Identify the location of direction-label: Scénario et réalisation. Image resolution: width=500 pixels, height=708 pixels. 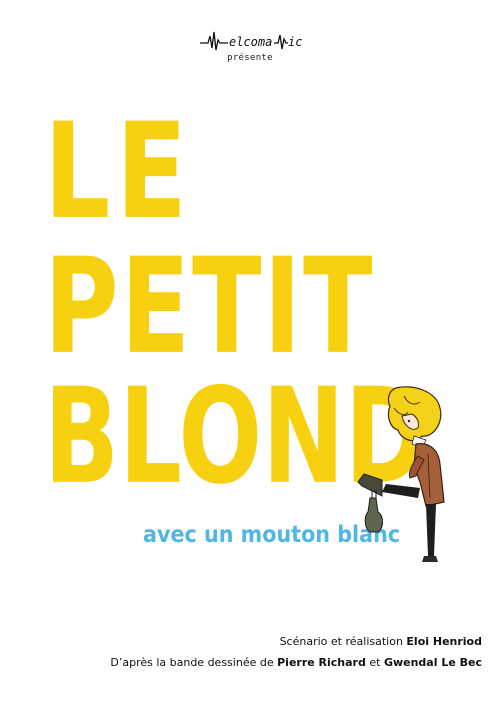
(341, 641).